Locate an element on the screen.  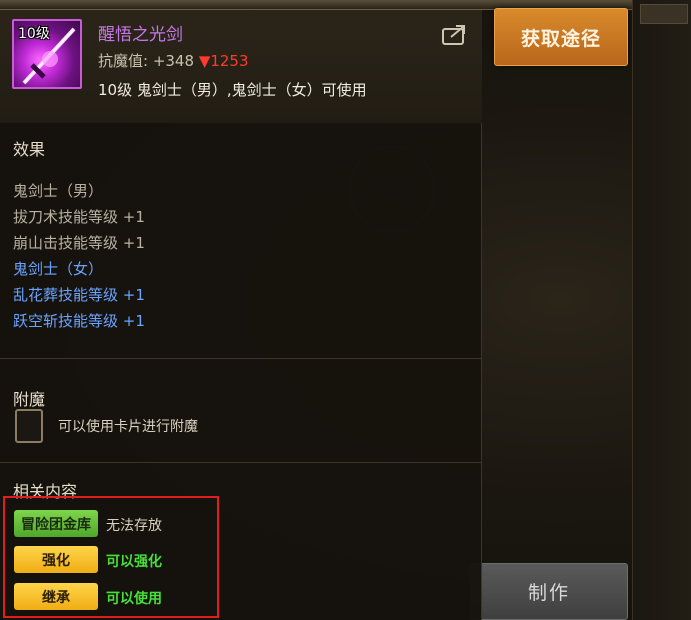
tag-value: 无法存放 is located at coordinates (134, 526).